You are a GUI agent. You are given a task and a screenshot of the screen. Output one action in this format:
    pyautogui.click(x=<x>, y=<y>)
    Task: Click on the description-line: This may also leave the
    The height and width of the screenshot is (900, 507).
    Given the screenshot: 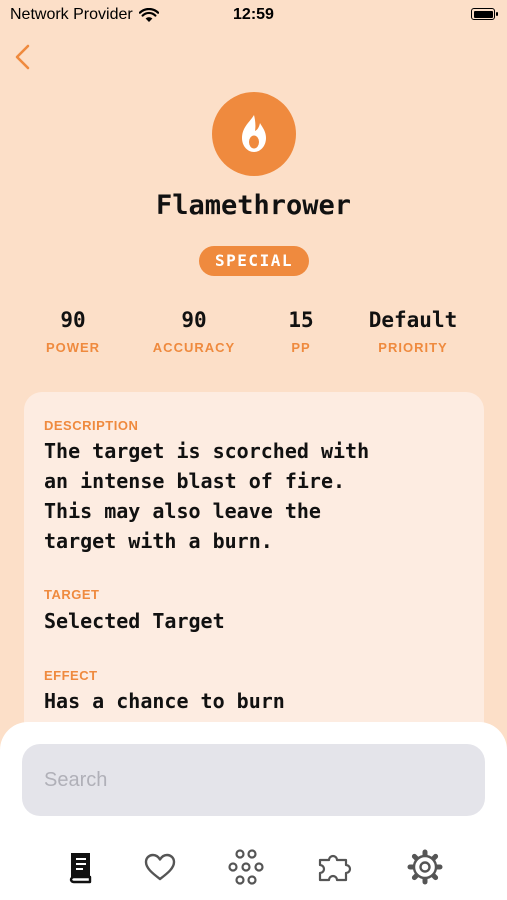 What is the action you would take?
    pyautogui.click(x=182, y=511)
    